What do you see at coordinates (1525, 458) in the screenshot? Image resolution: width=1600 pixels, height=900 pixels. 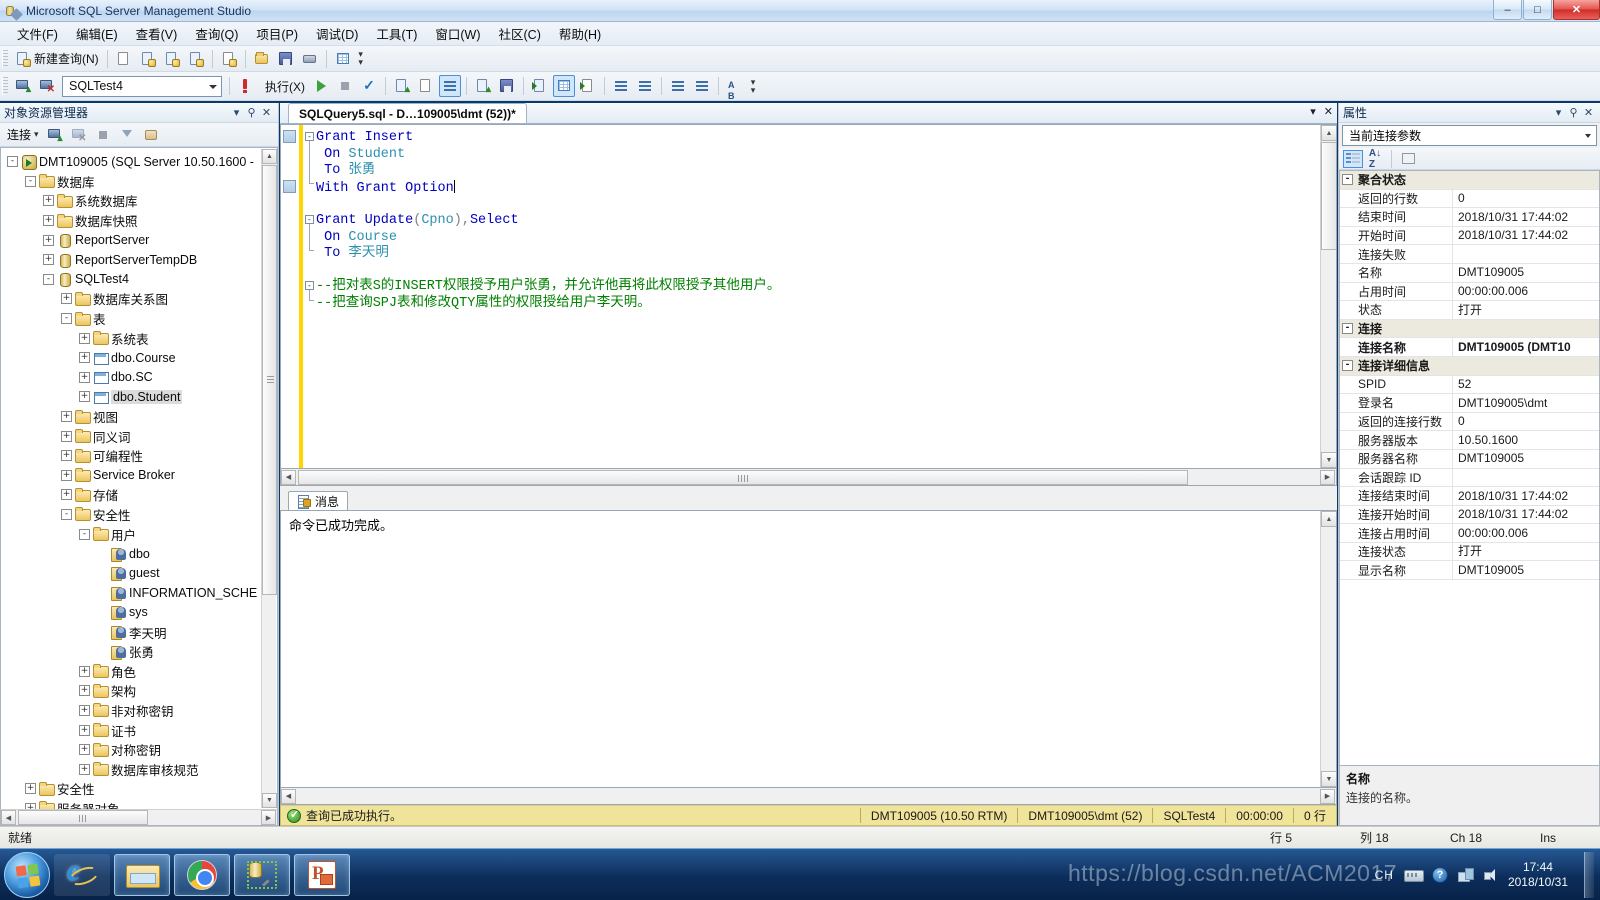 I see `property-value: DMT109005` at bounding box center [1525, 458].